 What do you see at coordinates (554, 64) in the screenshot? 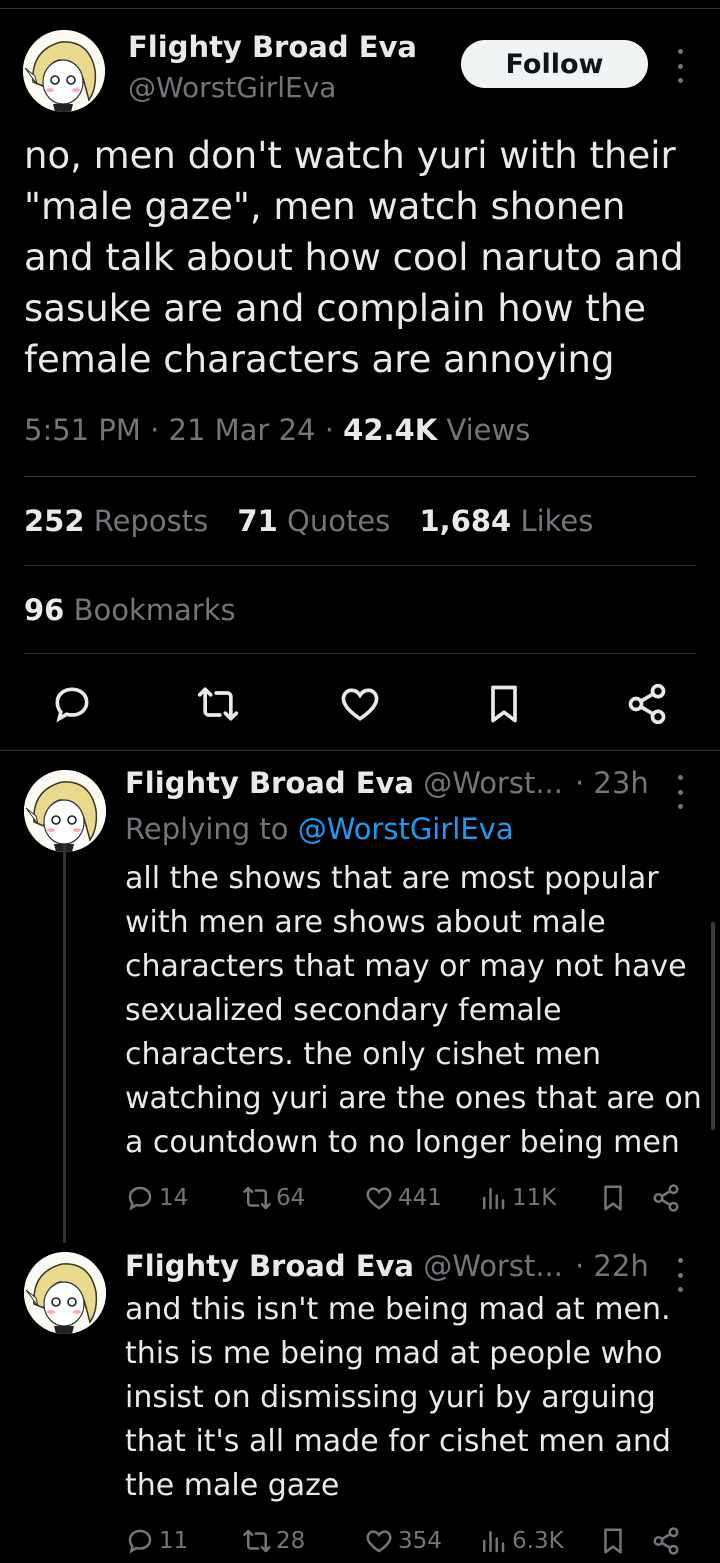
I see `follow-button: Follow` at bounding box center [554, 64].